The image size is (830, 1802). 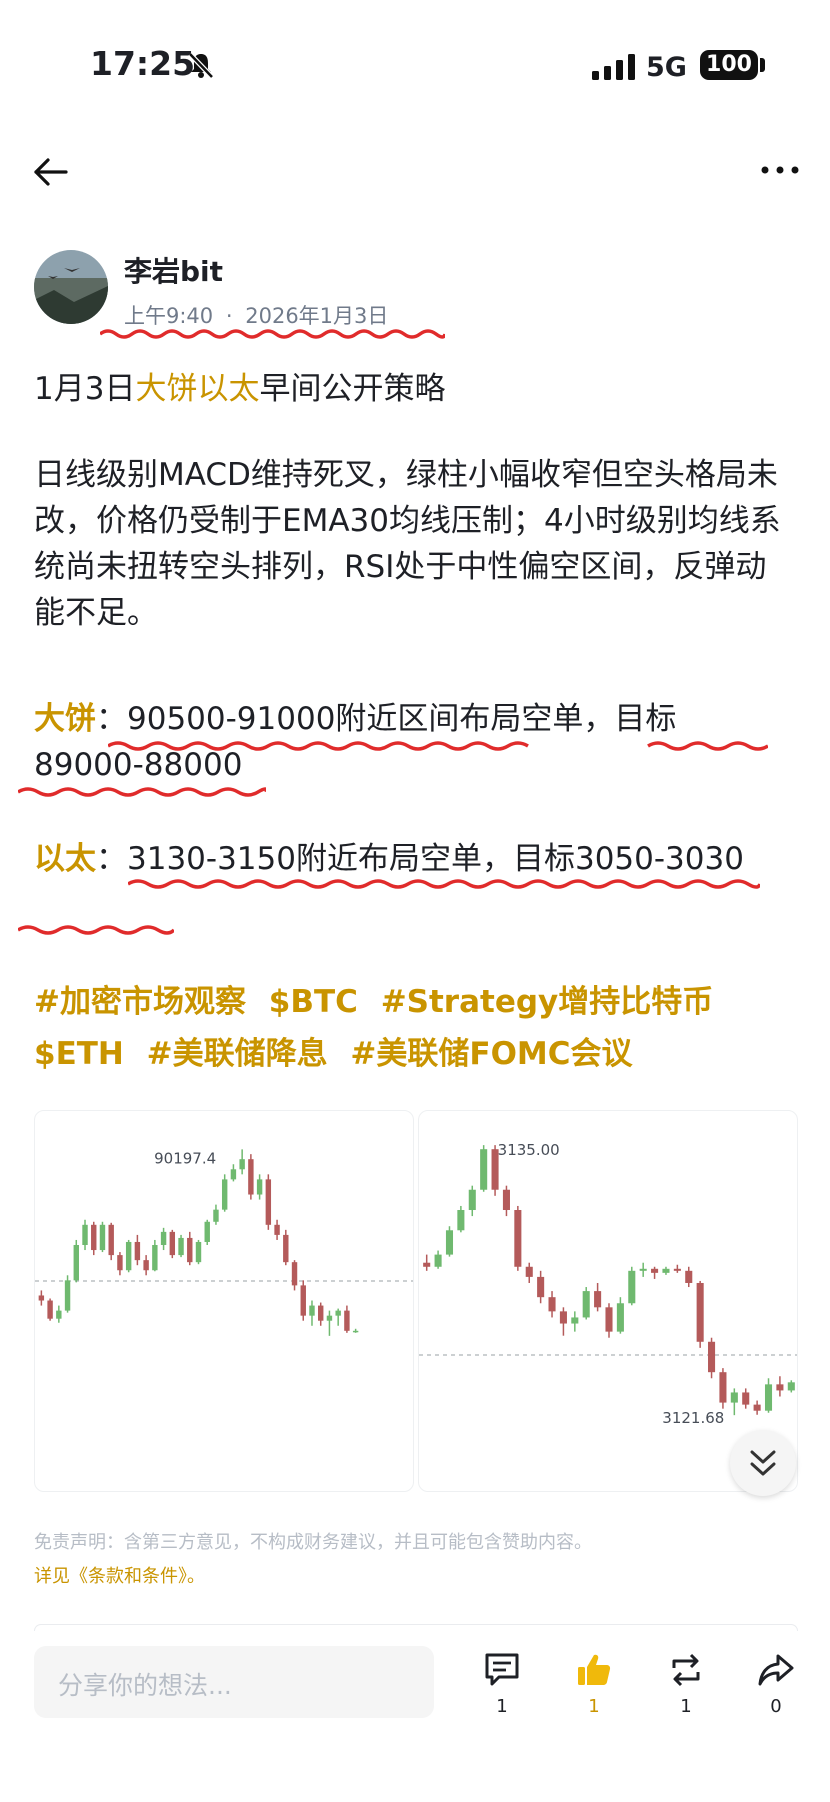 What do you see at coordinates (65, 859) in the screenshot?
I see `eth-label: 以太` at bounding box center [65, 859].